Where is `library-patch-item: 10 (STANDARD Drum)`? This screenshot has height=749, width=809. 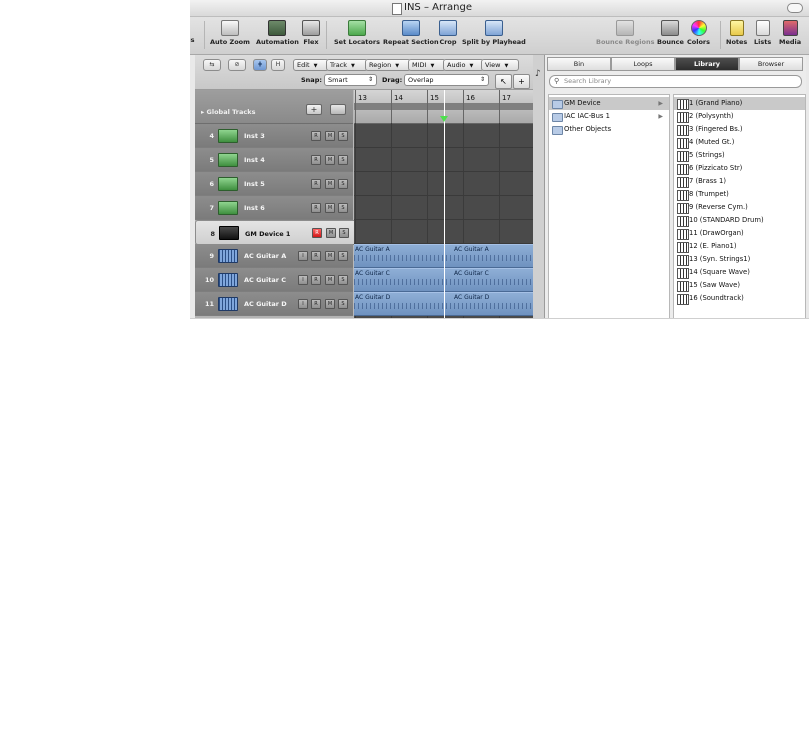 library-patch-item: 10 (STANDARD Drum) is located at coordinates (739, 220).